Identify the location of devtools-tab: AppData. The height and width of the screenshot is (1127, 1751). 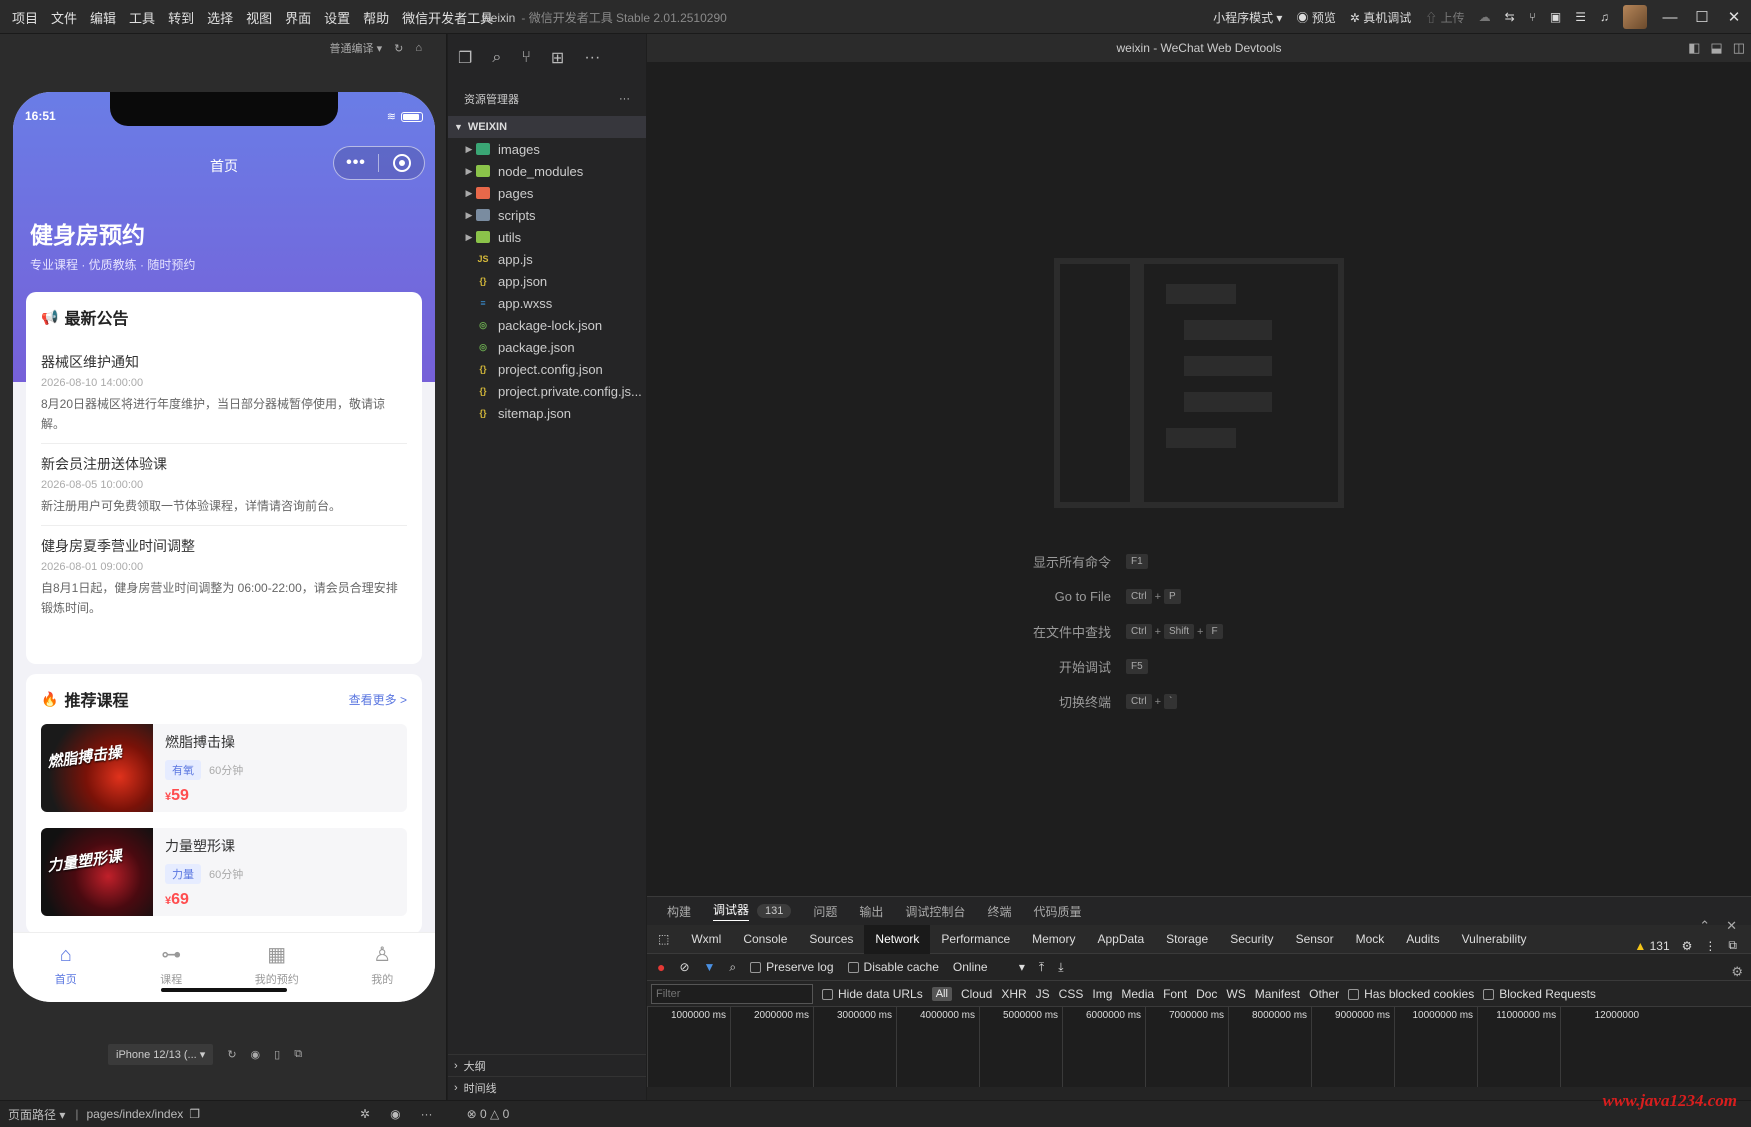
(1120, 939).